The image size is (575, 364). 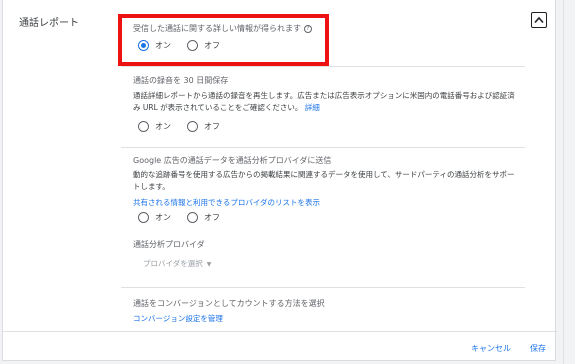 What do you see at coordinates (173, 263) in the screenshot?
I see `provider-select-placeholder: プロバイダを選択` at bounding box center [173, 263].